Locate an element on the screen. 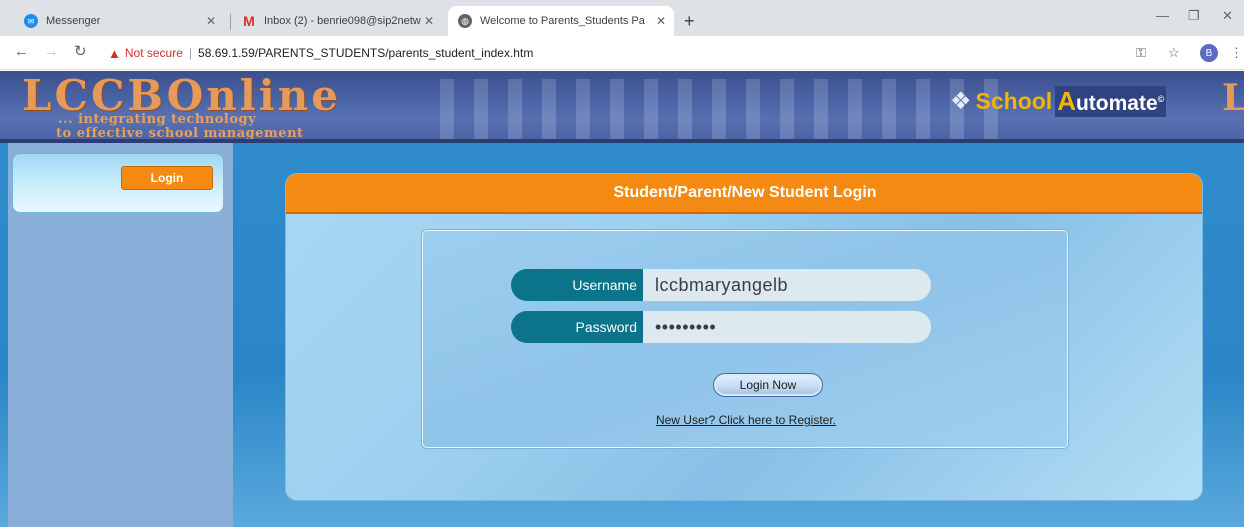 This screenshot has width=1244, height=527. restore-icon: ❐ is located at coordinates (1194, 16).